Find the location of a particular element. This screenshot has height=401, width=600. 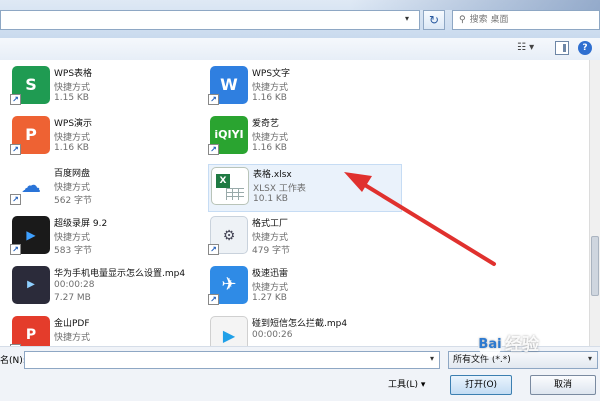

filter-dropdown-icon: ▾ is located at coordinates (590, 358).